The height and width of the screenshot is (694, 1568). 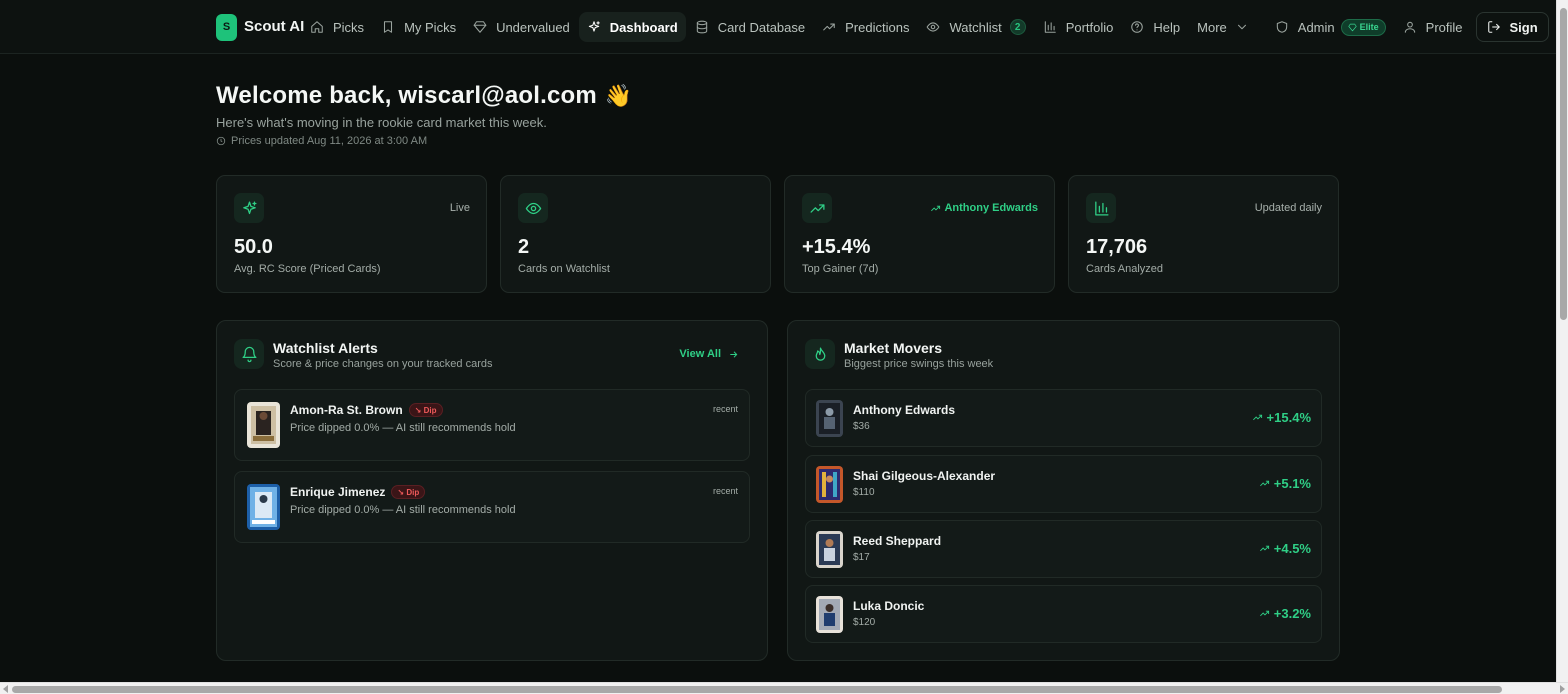 What do you see at coordinates (1137, 27) in the screenshot?
I see `help-circle-icon` at bounding box center [1137, 27].